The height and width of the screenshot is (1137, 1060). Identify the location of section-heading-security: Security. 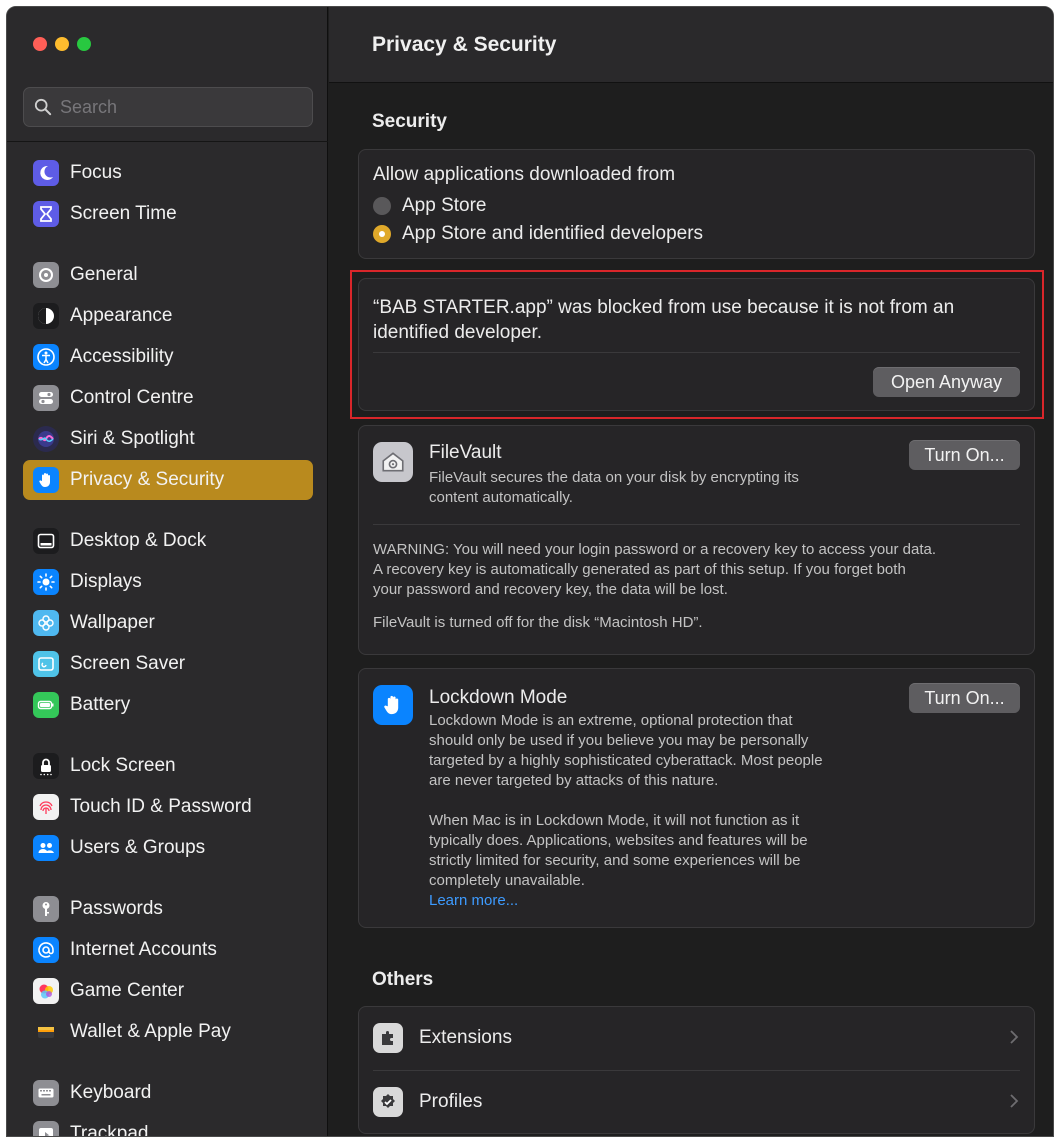
(409, 121).